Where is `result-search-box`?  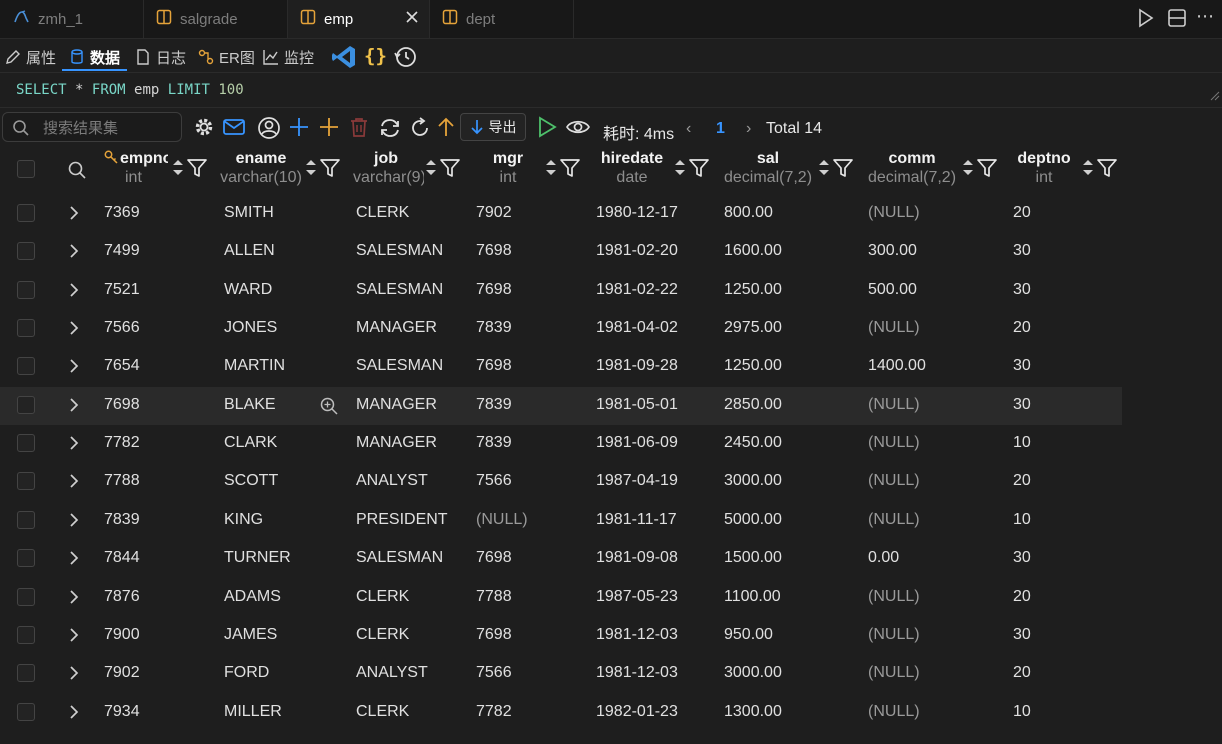 result-search-box is located at coordinates (92, 127).